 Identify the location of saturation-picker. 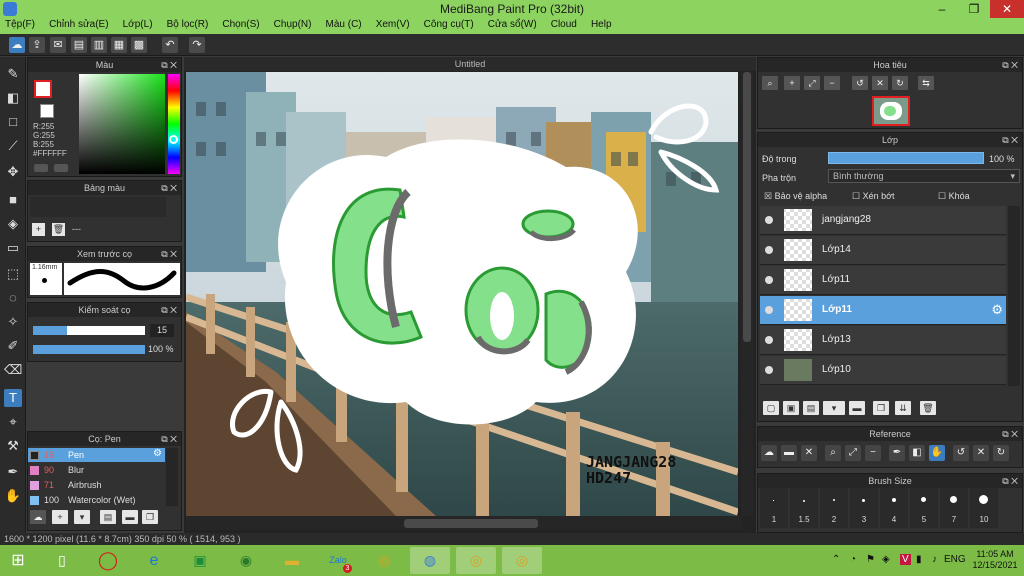
(122, 124).